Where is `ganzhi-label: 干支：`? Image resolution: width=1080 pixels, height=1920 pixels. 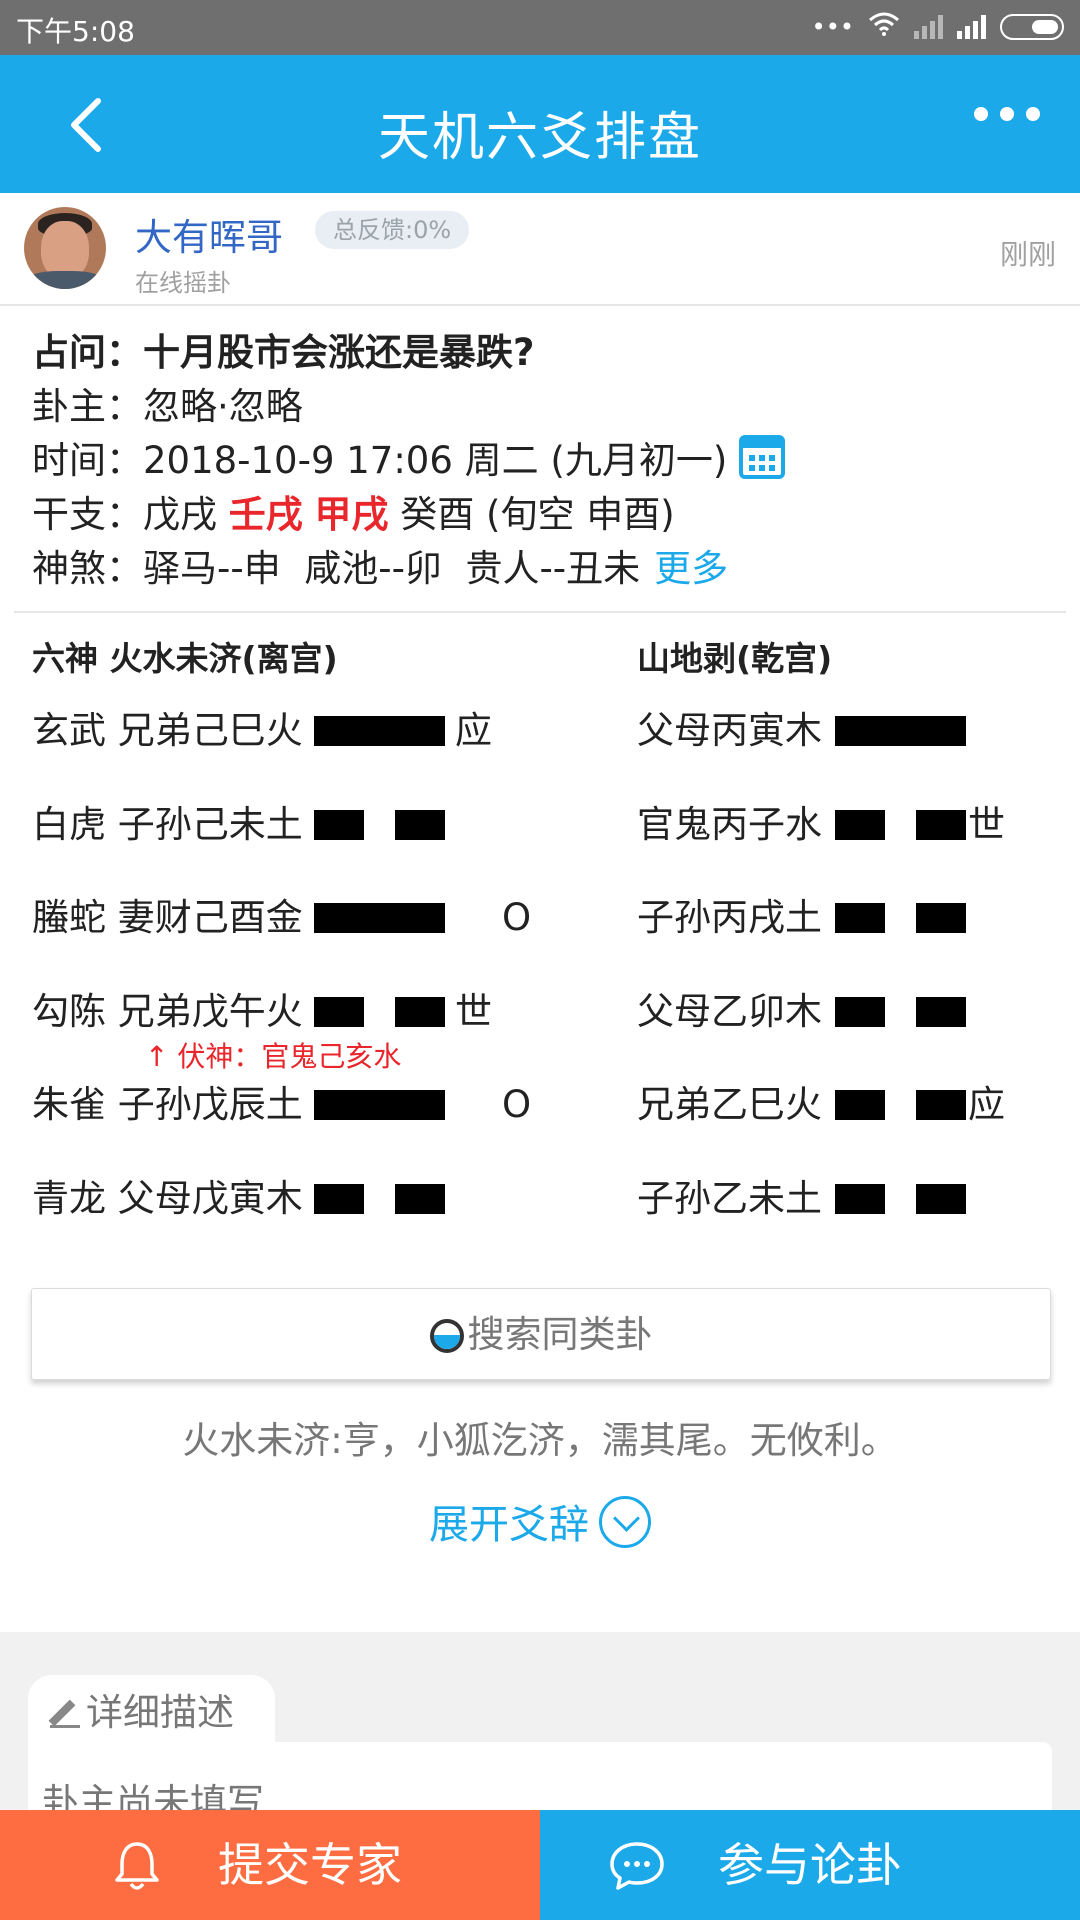 ganzhi-label: 干支： is located at coordinates (87, 514).